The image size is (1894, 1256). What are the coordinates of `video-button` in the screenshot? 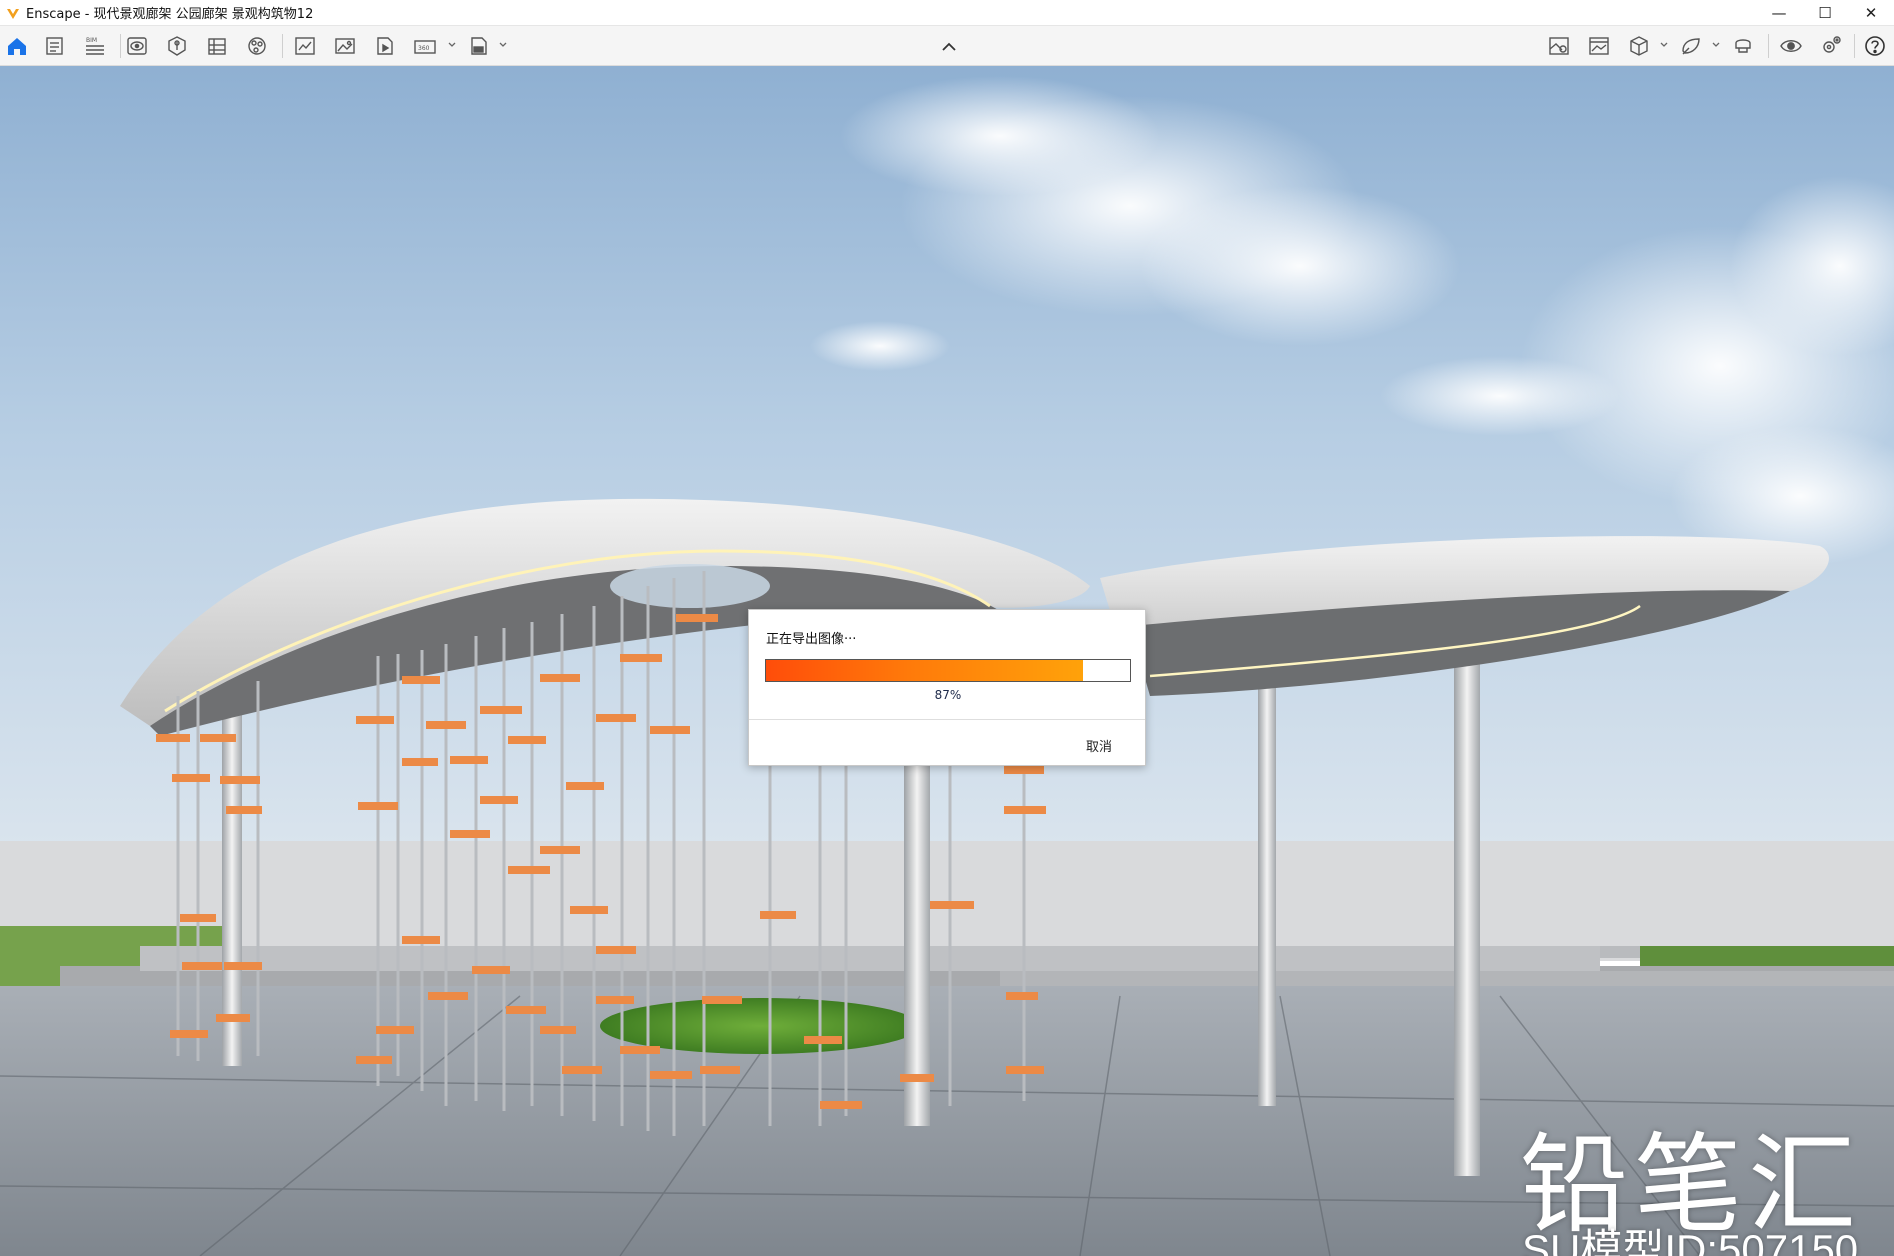 It's located at (385, 46).